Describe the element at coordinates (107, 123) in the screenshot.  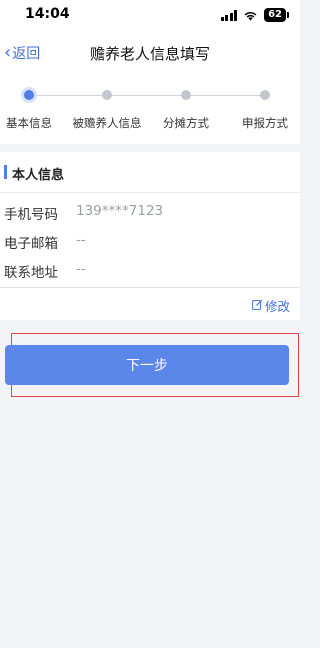
I see `step-label: 被赡养人信息` at that location.